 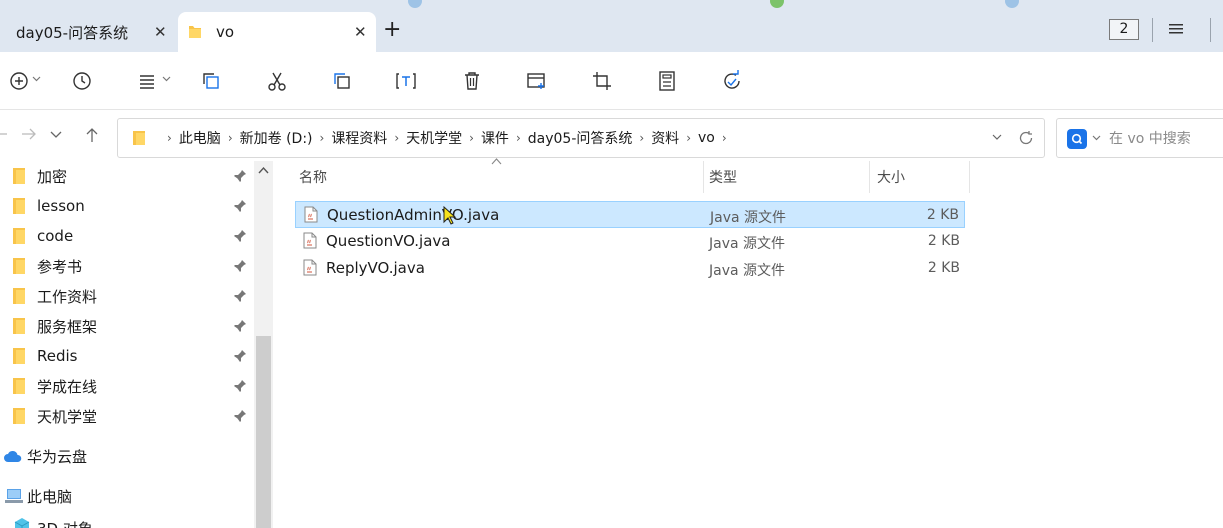 I want to click on search-input, so click(x=1166, y=139).